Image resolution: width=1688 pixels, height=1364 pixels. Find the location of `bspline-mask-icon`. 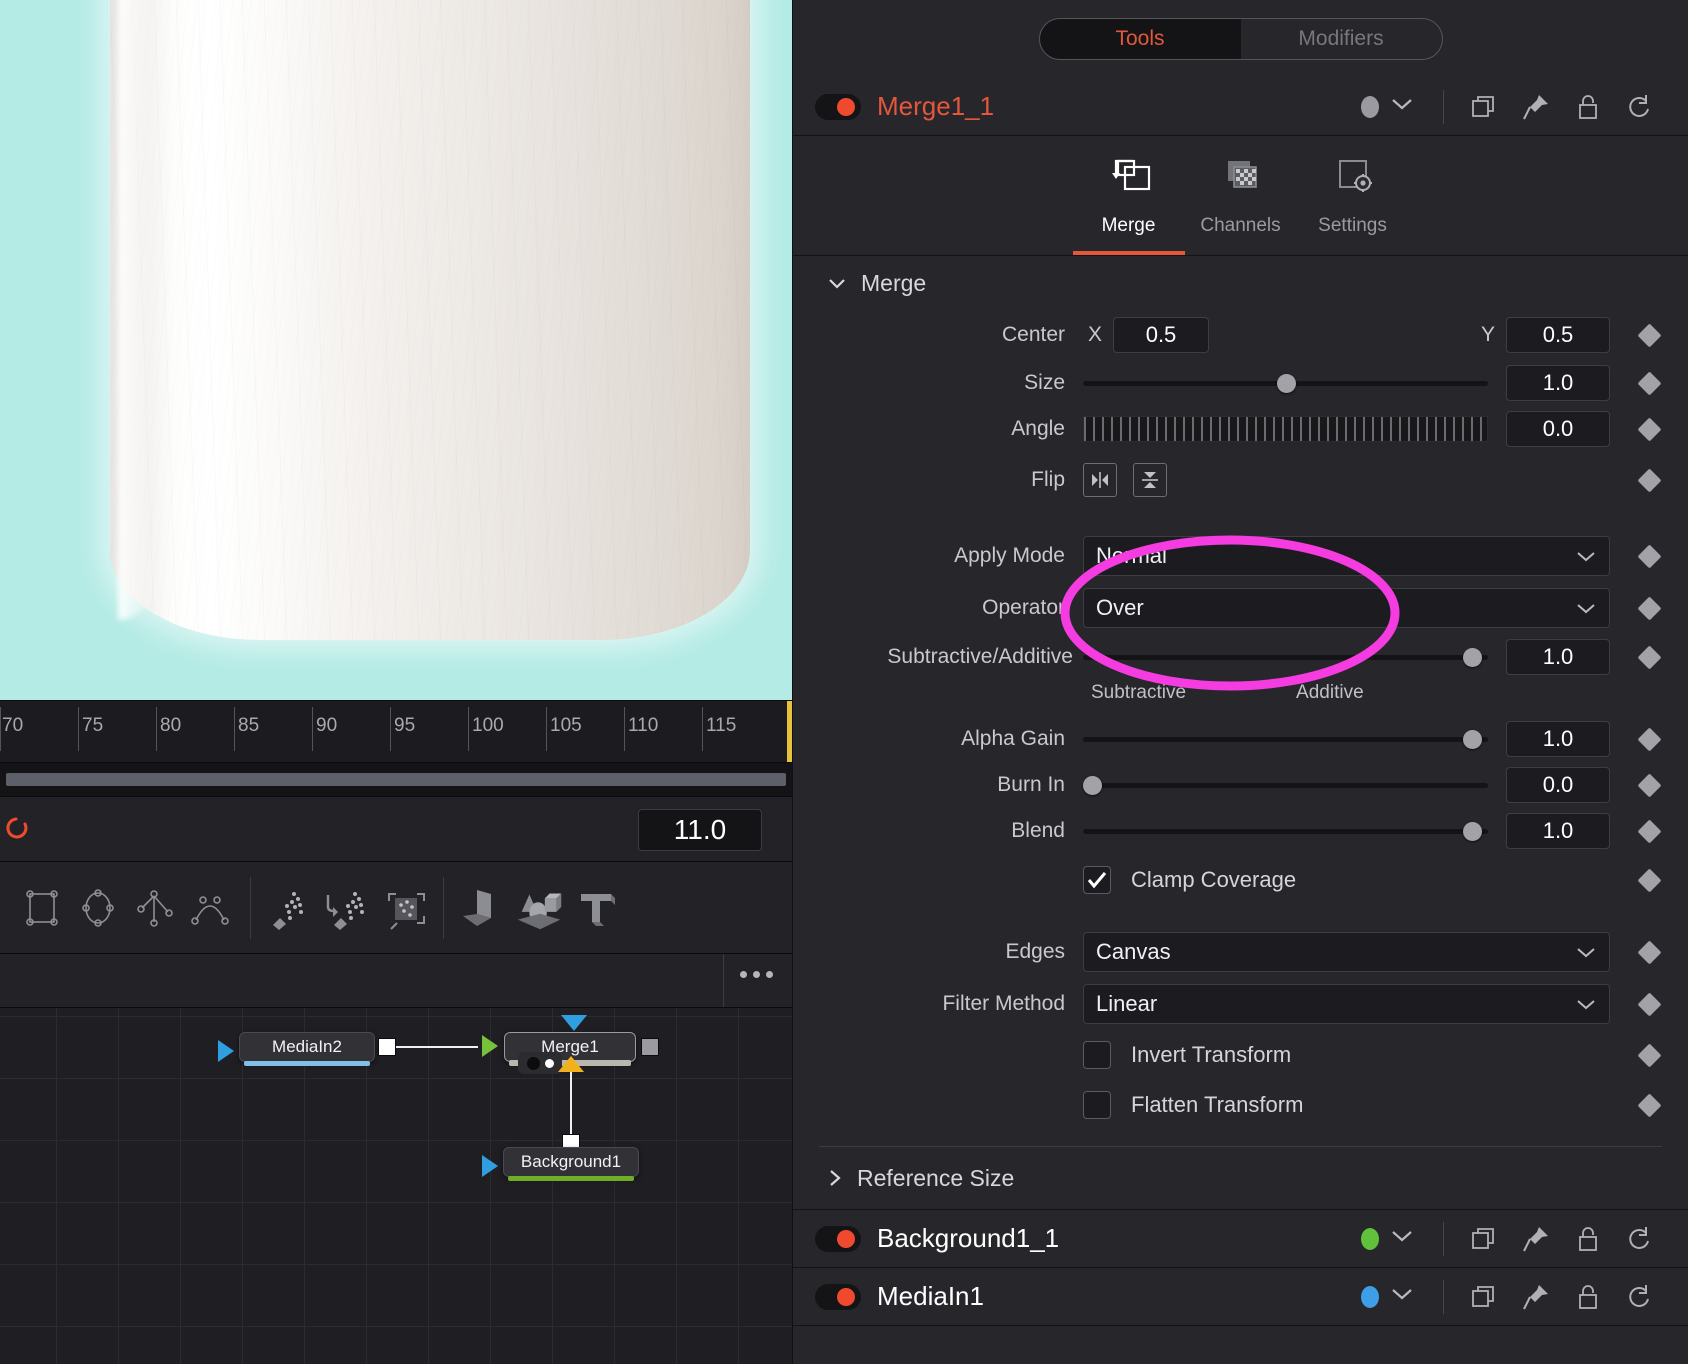

bspline-mask-icon is located at coordinates (210, 908).